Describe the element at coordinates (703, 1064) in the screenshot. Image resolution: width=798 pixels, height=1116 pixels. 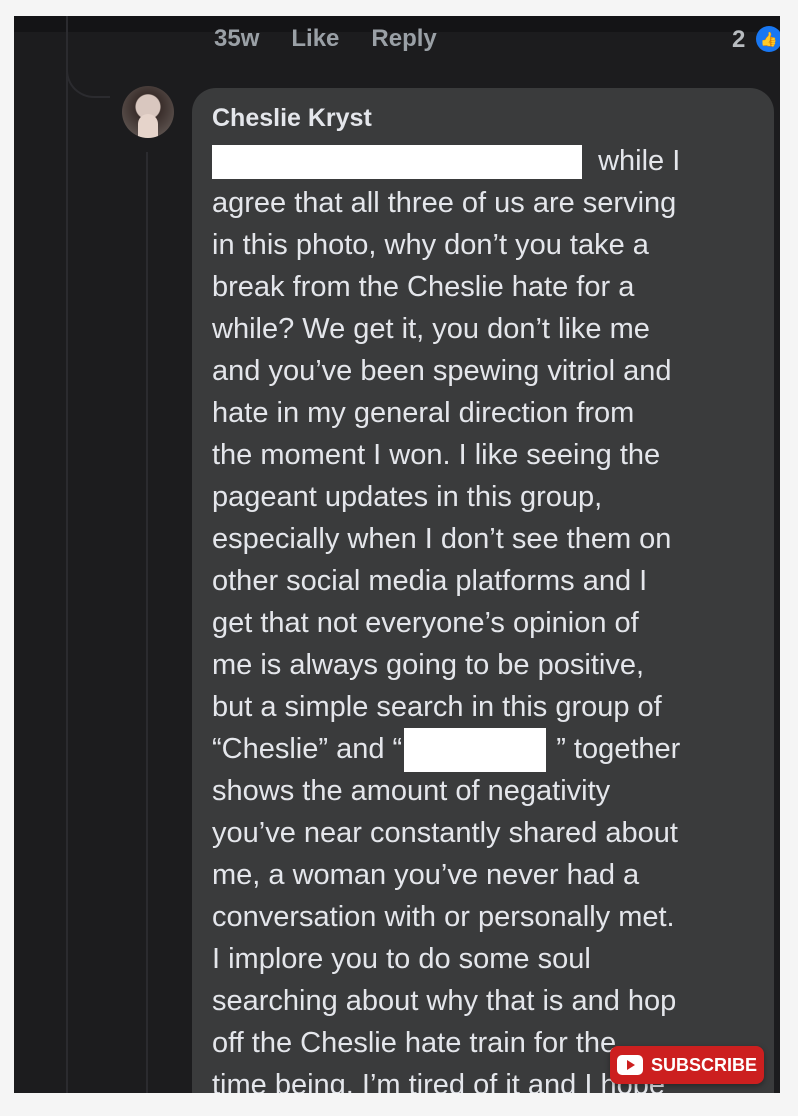
I see `subscribe-label: SUBSCRIBE` at that location.